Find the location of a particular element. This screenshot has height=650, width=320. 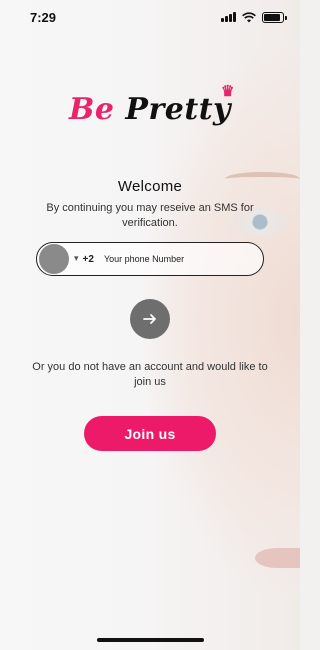

background-lips is located at coordinates (277, 558).